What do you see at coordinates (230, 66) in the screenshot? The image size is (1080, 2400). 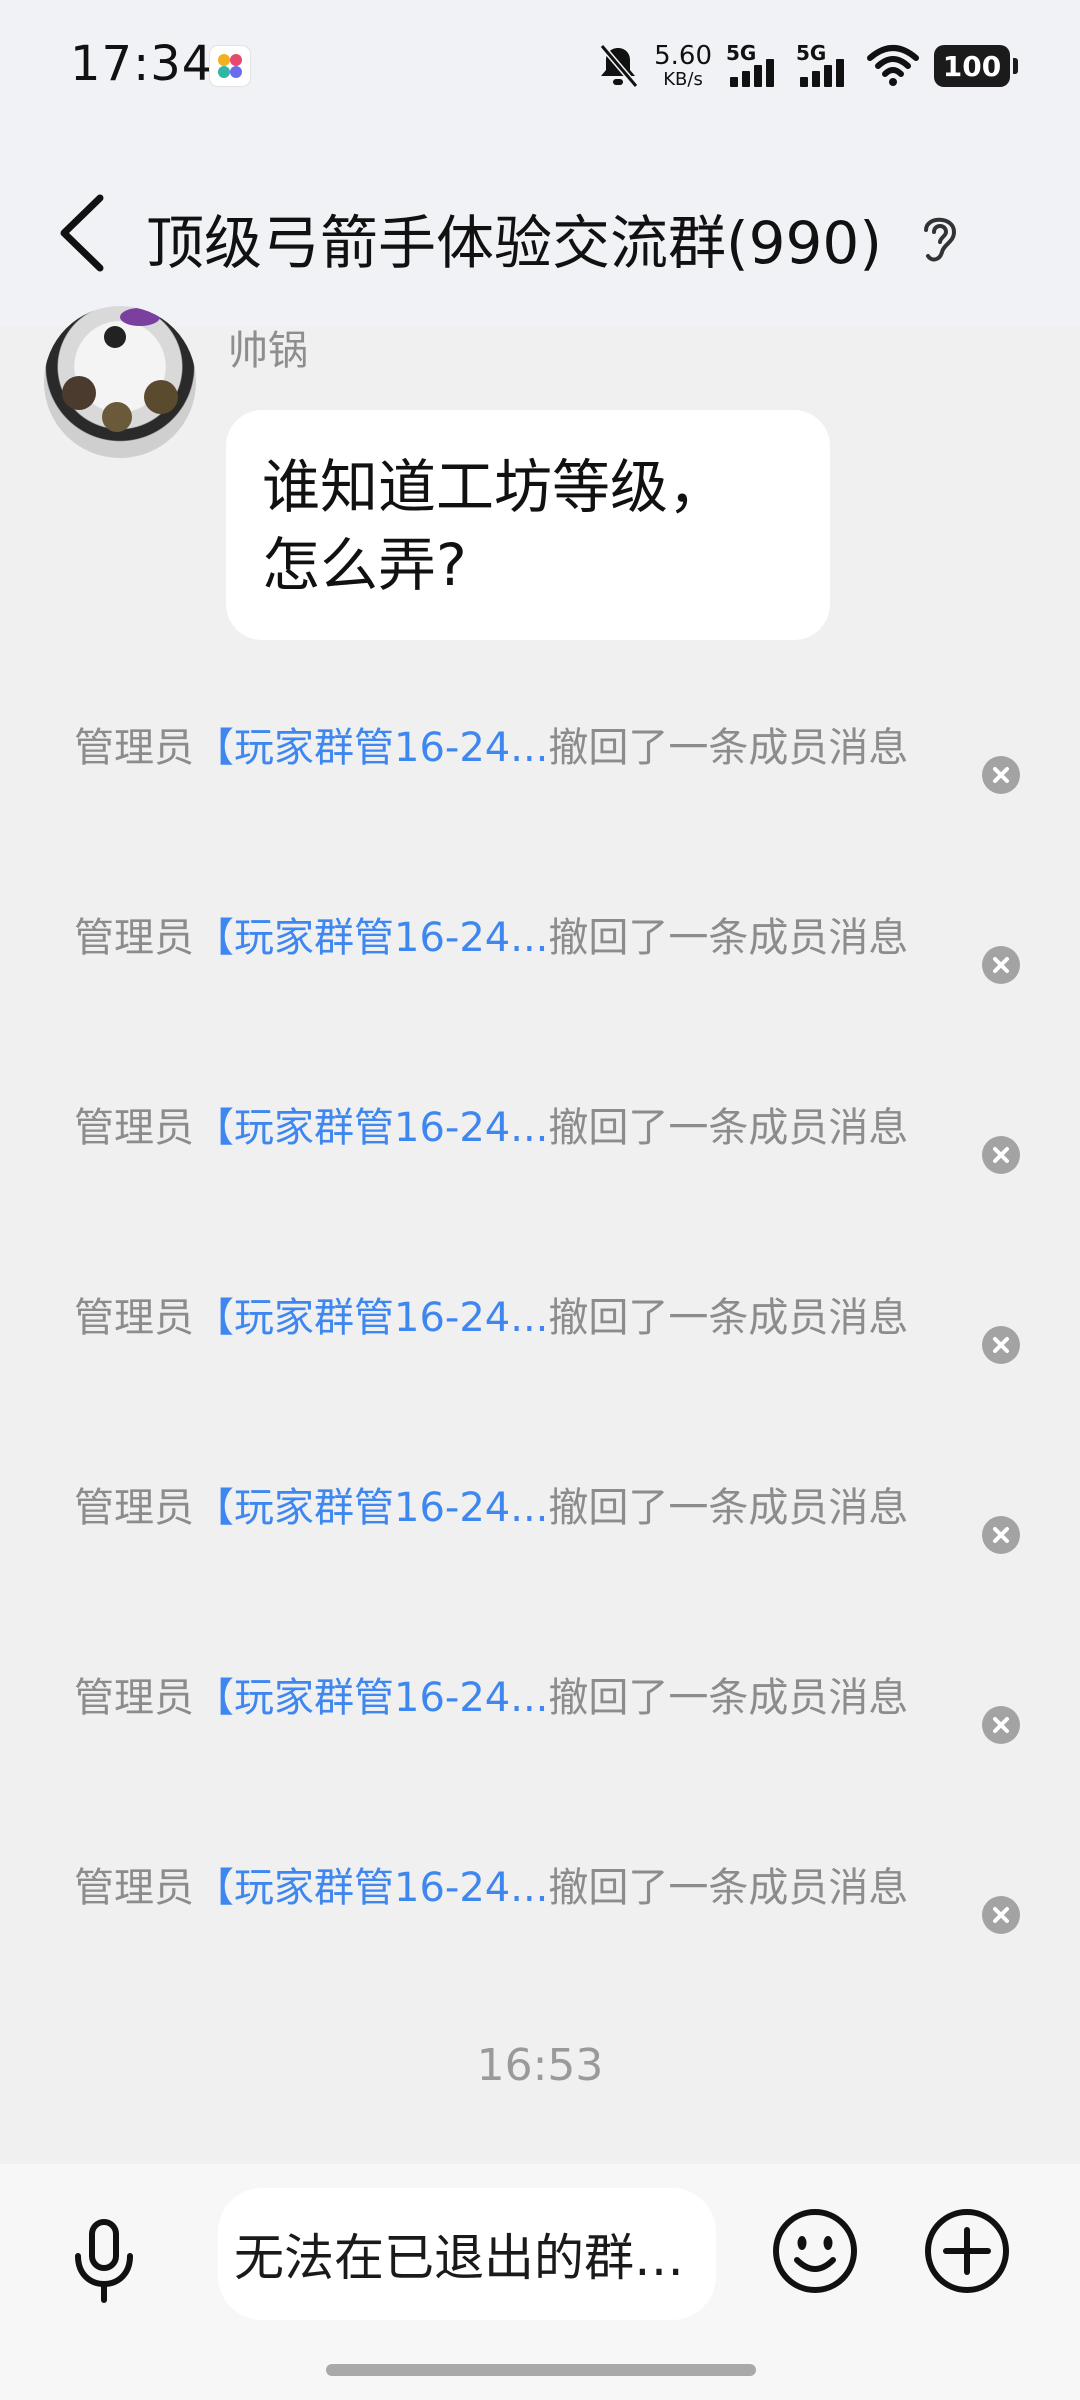 I see `app-indicator-icon` at bounding box center [230, 66].